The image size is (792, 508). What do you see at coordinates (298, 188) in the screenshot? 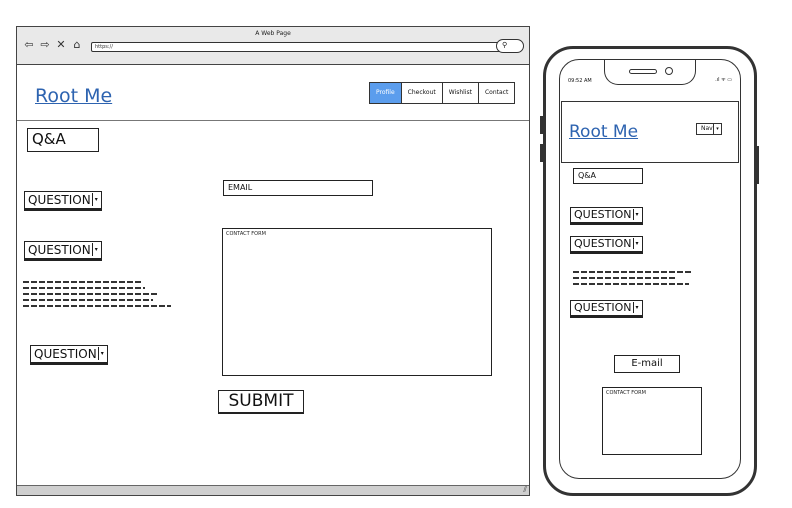
I see `email-field: EMAIL` at bounding box center [298, 188].